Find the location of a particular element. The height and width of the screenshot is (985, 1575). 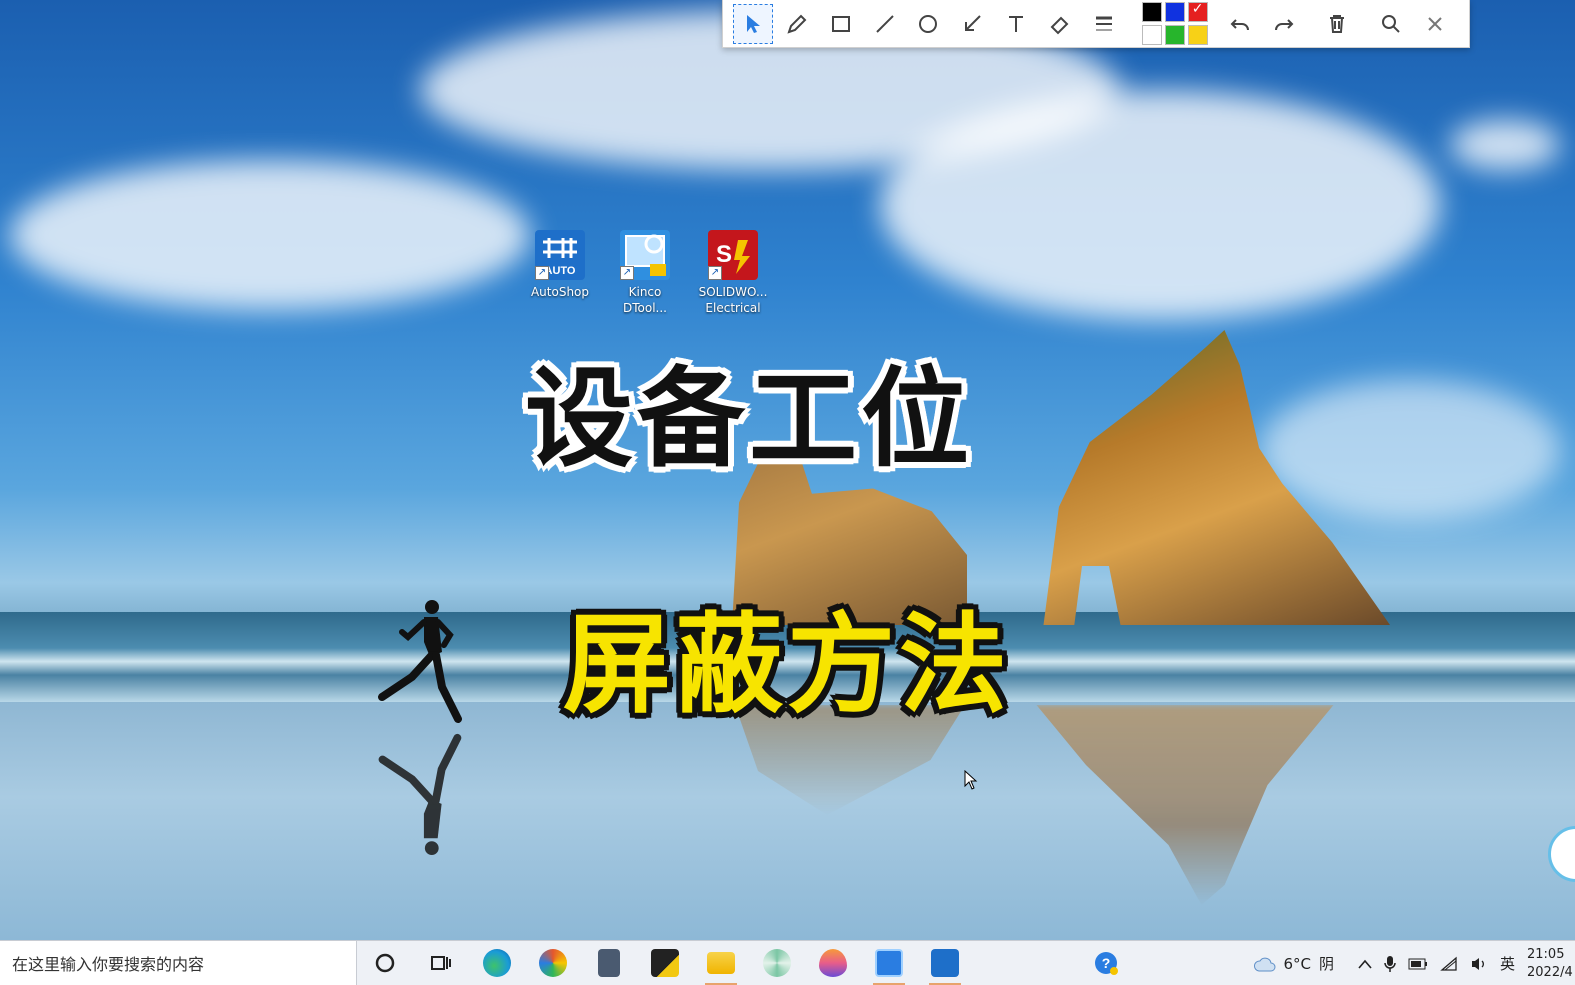

svg-text: AUTO is located at coordinates (560, 271).